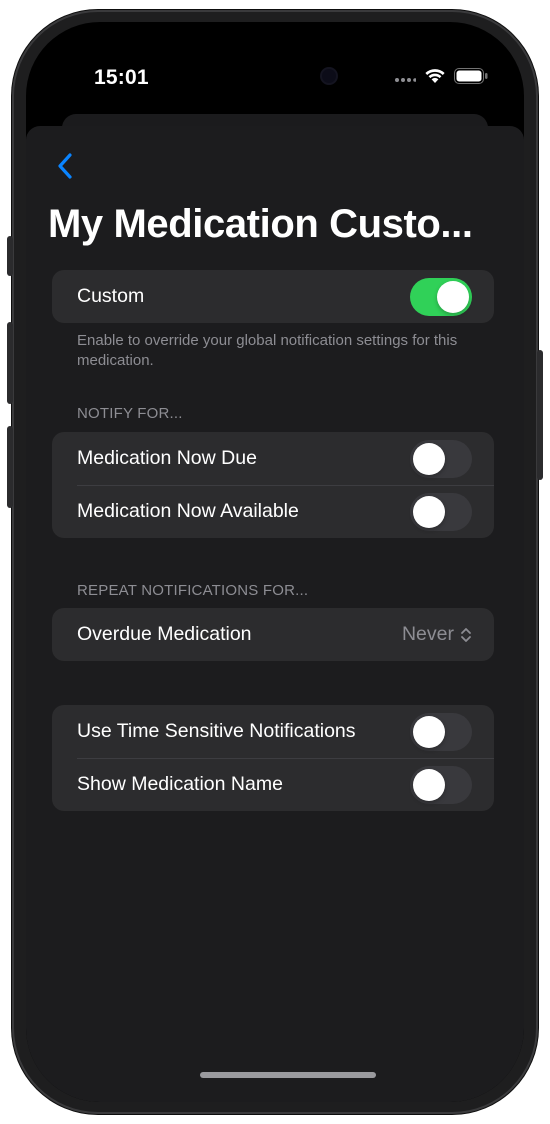  I want to click on repeat-group: Overdue Medication Never, so click(273, 634).